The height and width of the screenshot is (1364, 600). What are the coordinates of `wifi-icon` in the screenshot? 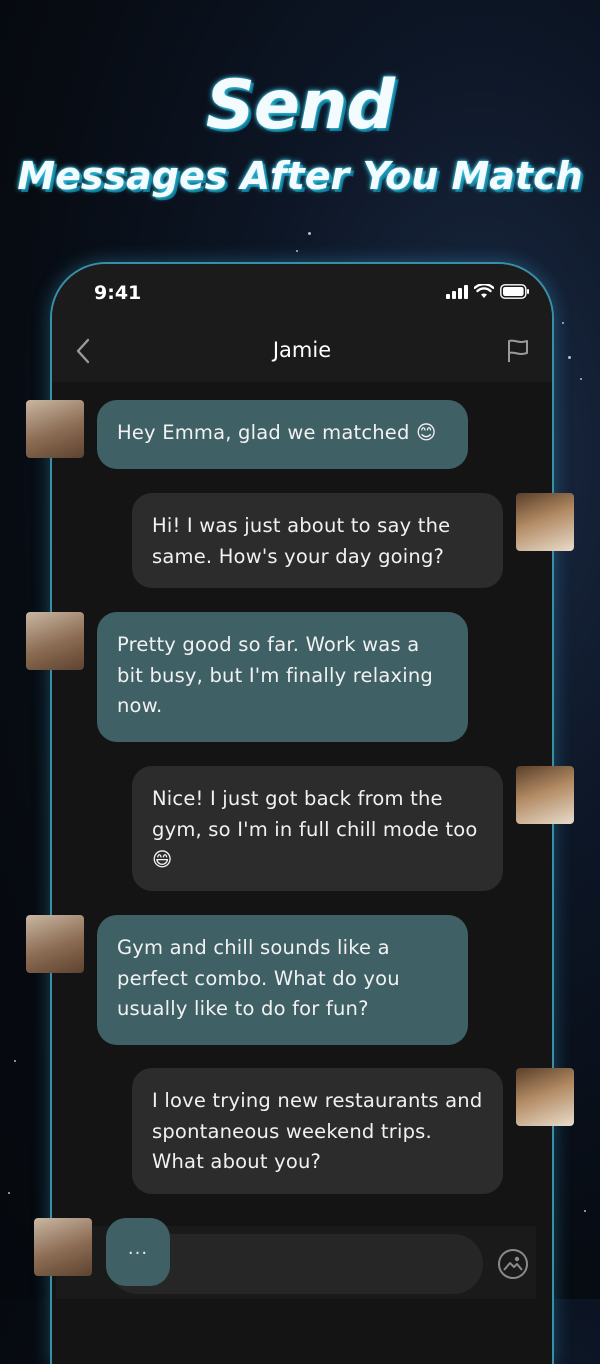 It's located at (484, 291).